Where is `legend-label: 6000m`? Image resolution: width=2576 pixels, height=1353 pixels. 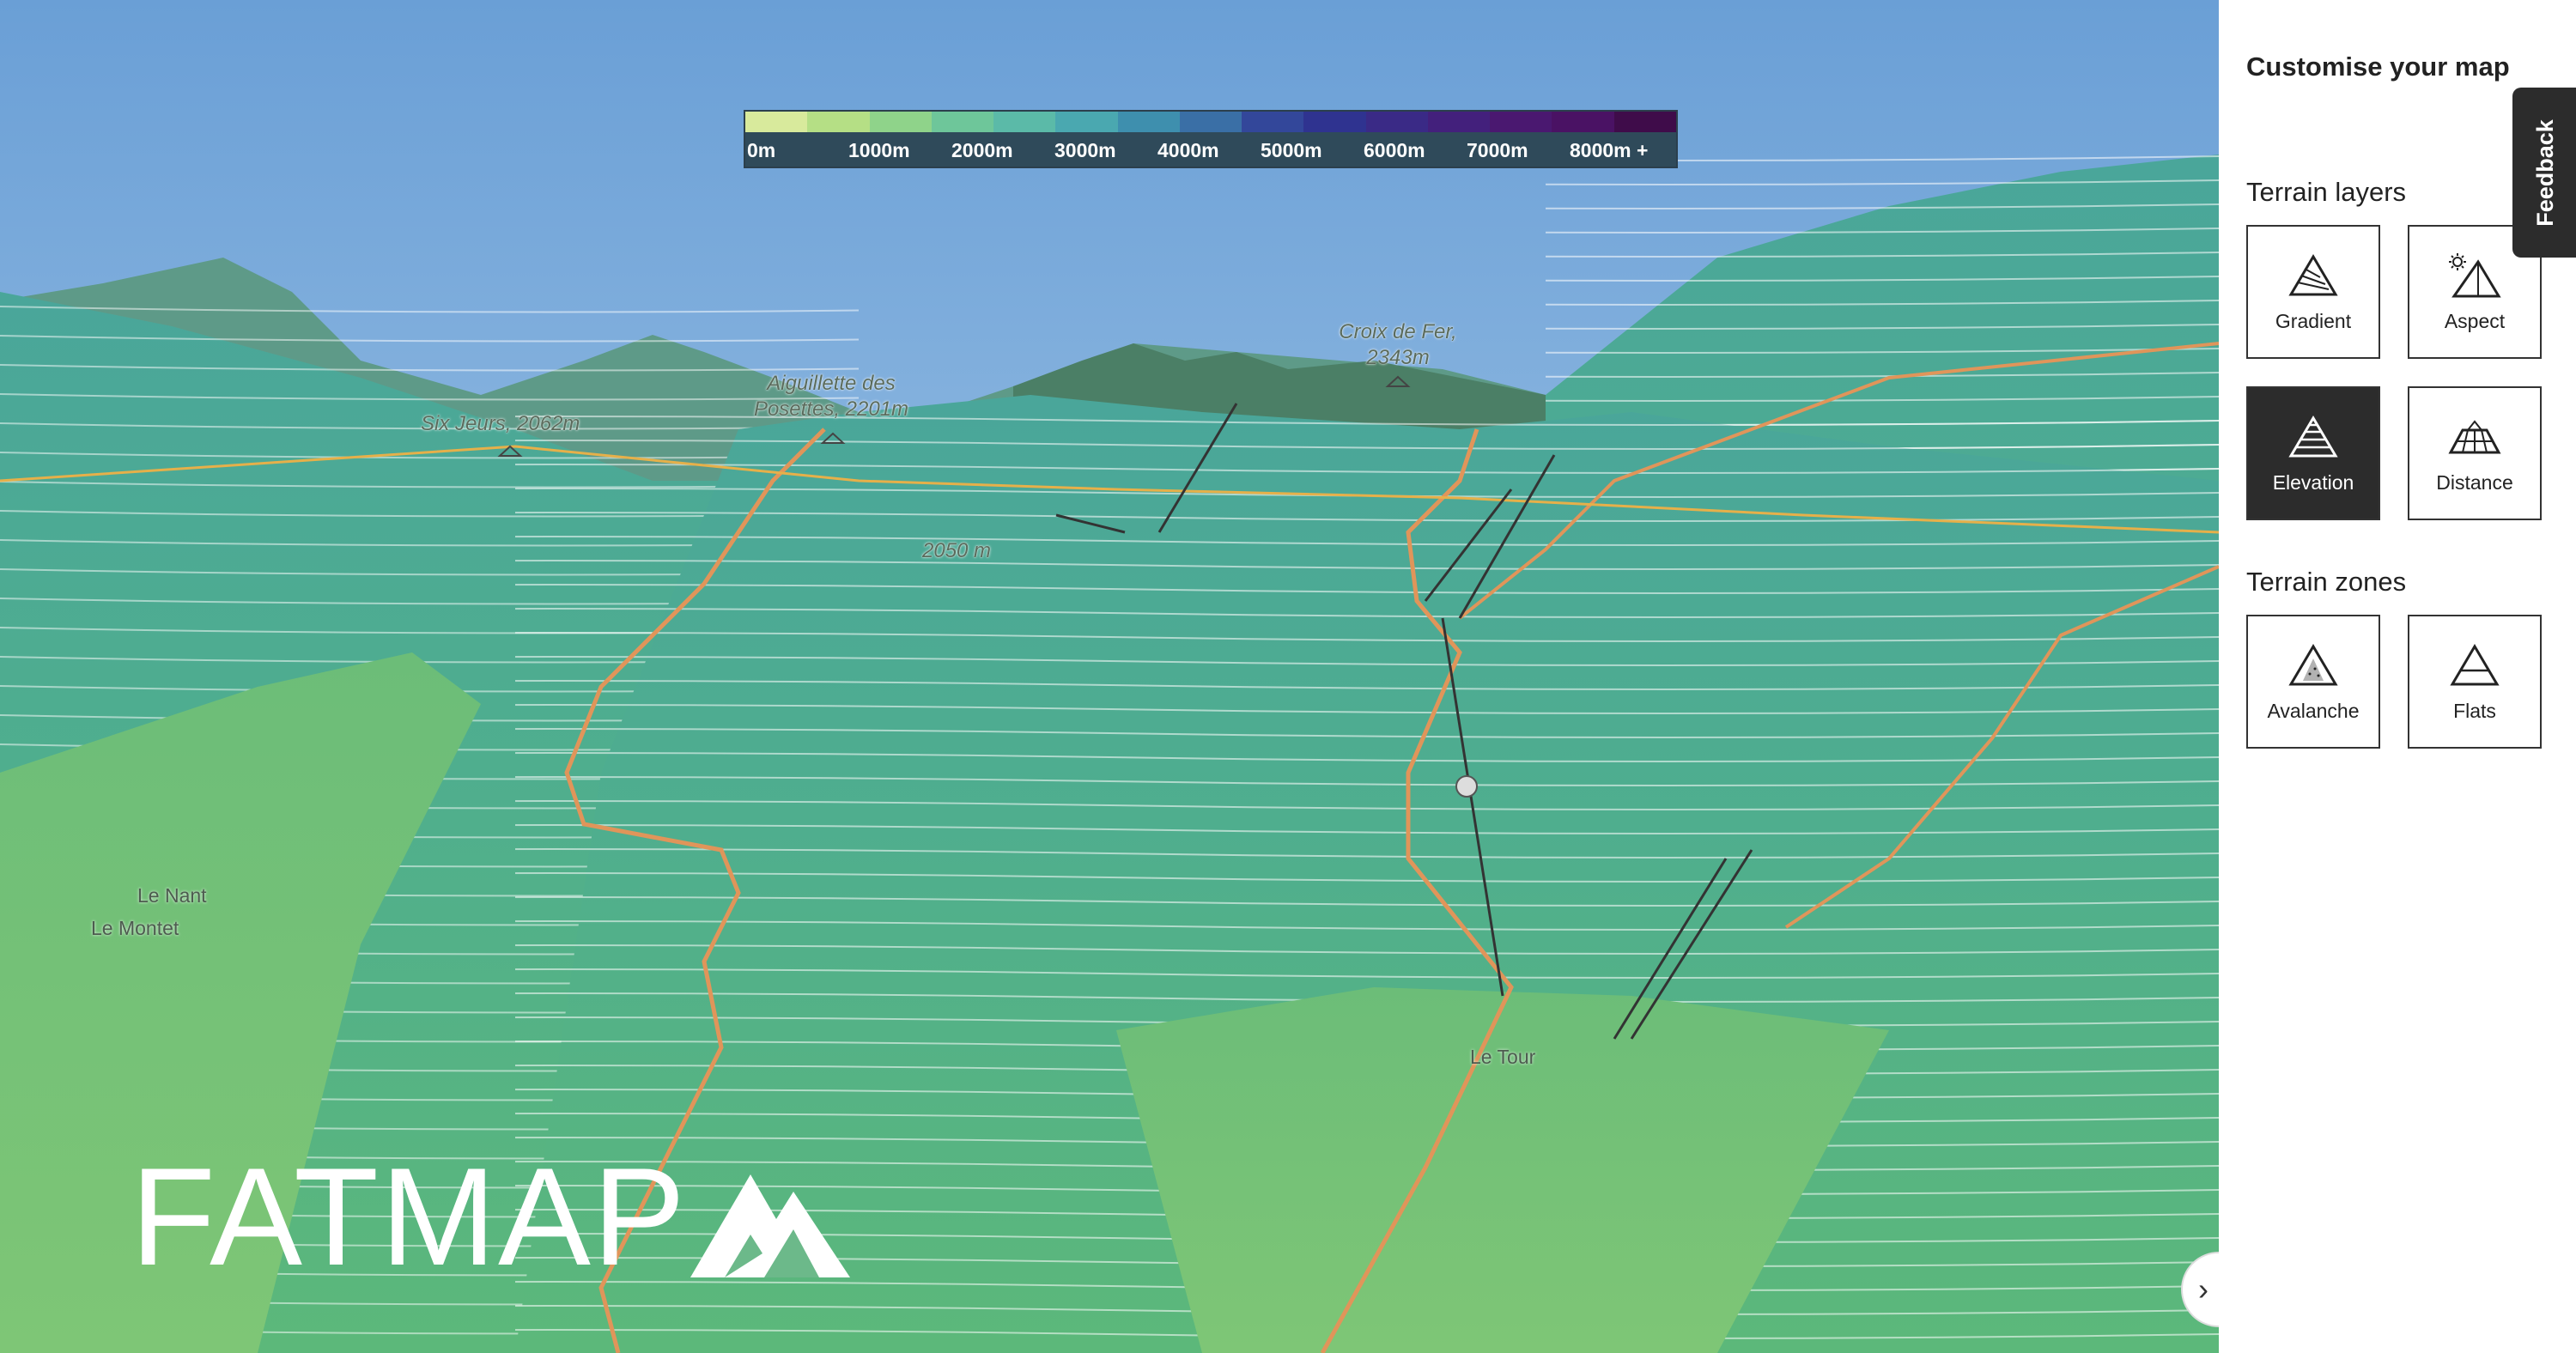 legend-label: 6000m is located at coordinates (1394, 150).